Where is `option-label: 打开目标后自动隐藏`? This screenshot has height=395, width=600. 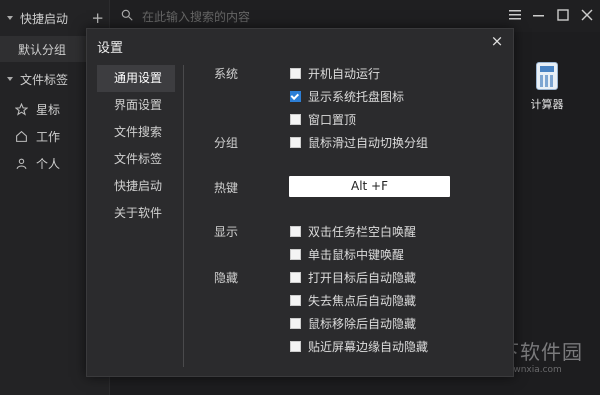 option-label: 打开目标后自动隐藏 is located at coordinates (362, 277).